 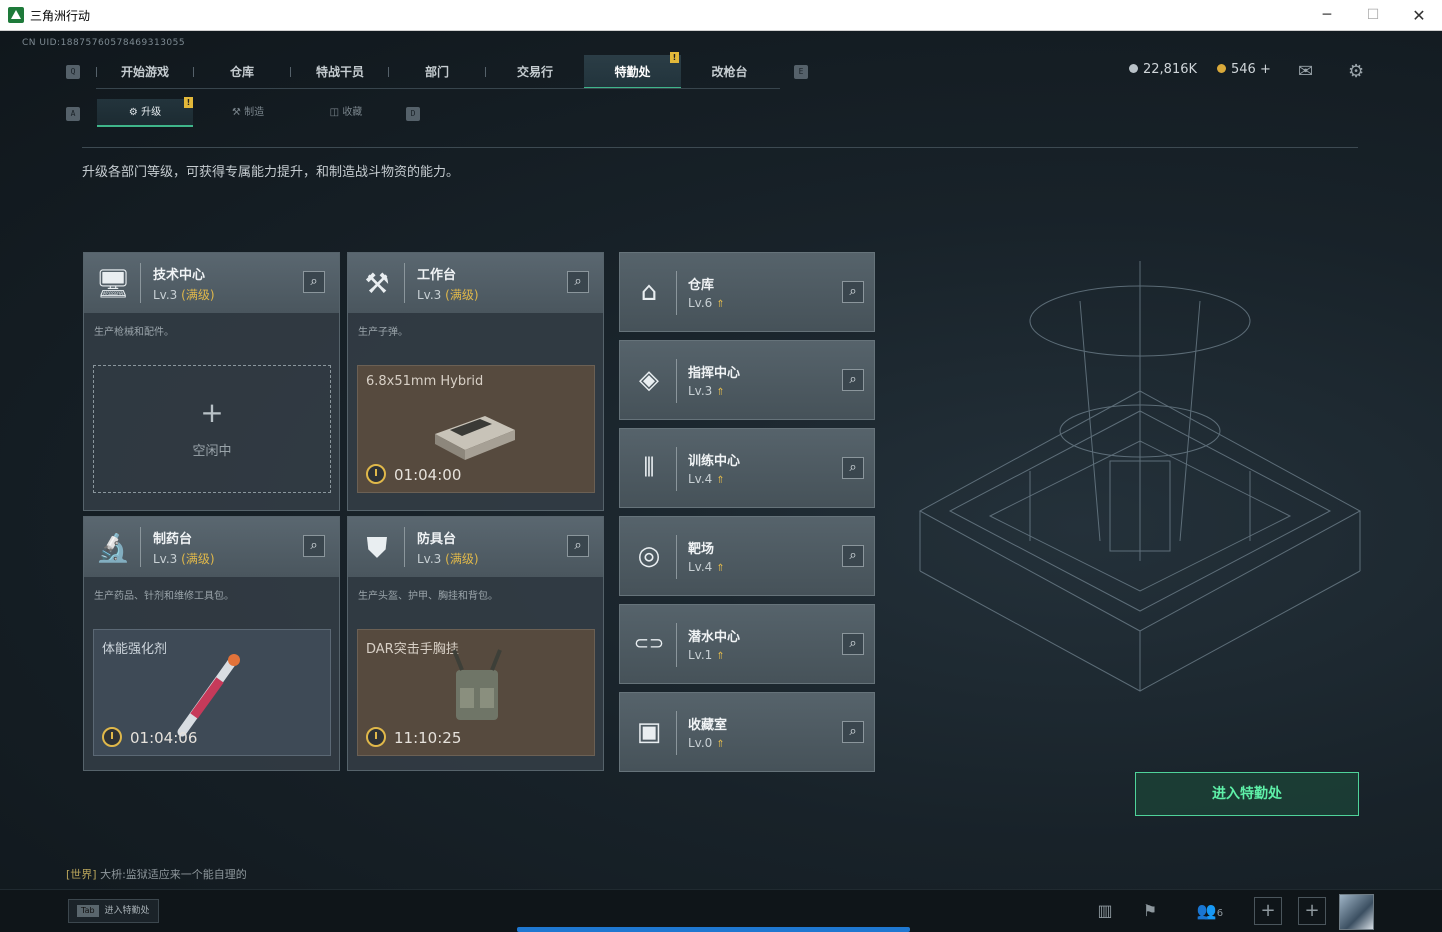 I want to click on nav-separator, so click(x=290, y=72).